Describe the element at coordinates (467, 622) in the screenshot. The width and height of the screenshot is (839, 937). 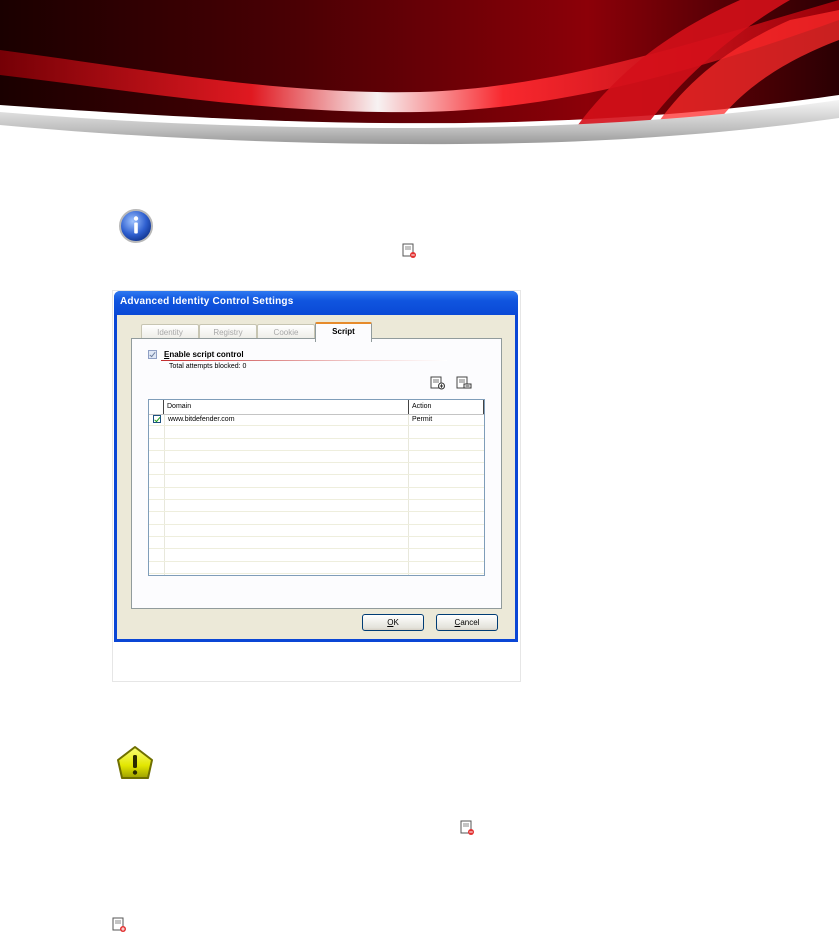
I see `cancel-button: Cancel` at that location.